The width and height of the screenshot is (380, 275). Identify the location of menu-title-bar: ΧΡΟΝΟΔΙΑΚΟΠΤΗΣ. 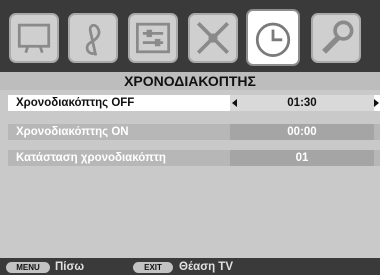
(190, 81).